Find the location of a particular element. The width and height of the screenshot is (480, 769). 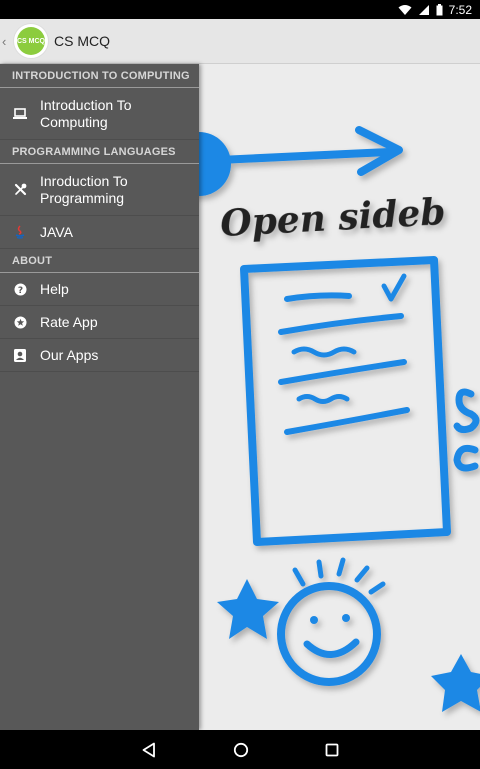

drawer-item-introduction-to-programming: Inroduction To Programming is located at coordinates (99, 190).